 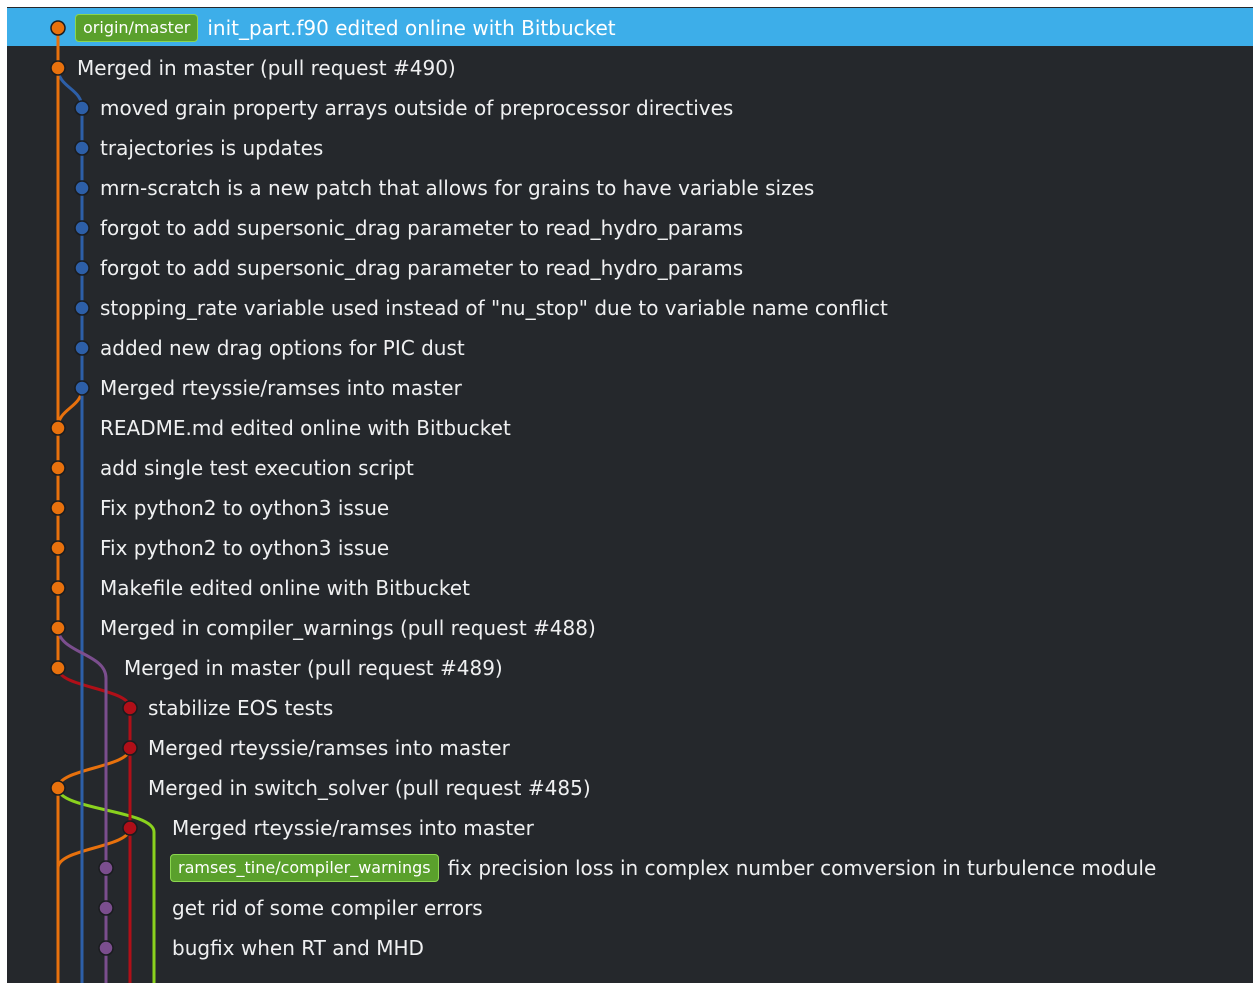 I want to click on commit-row: bugfix when RT and MHD, so click(x=298, y=948).